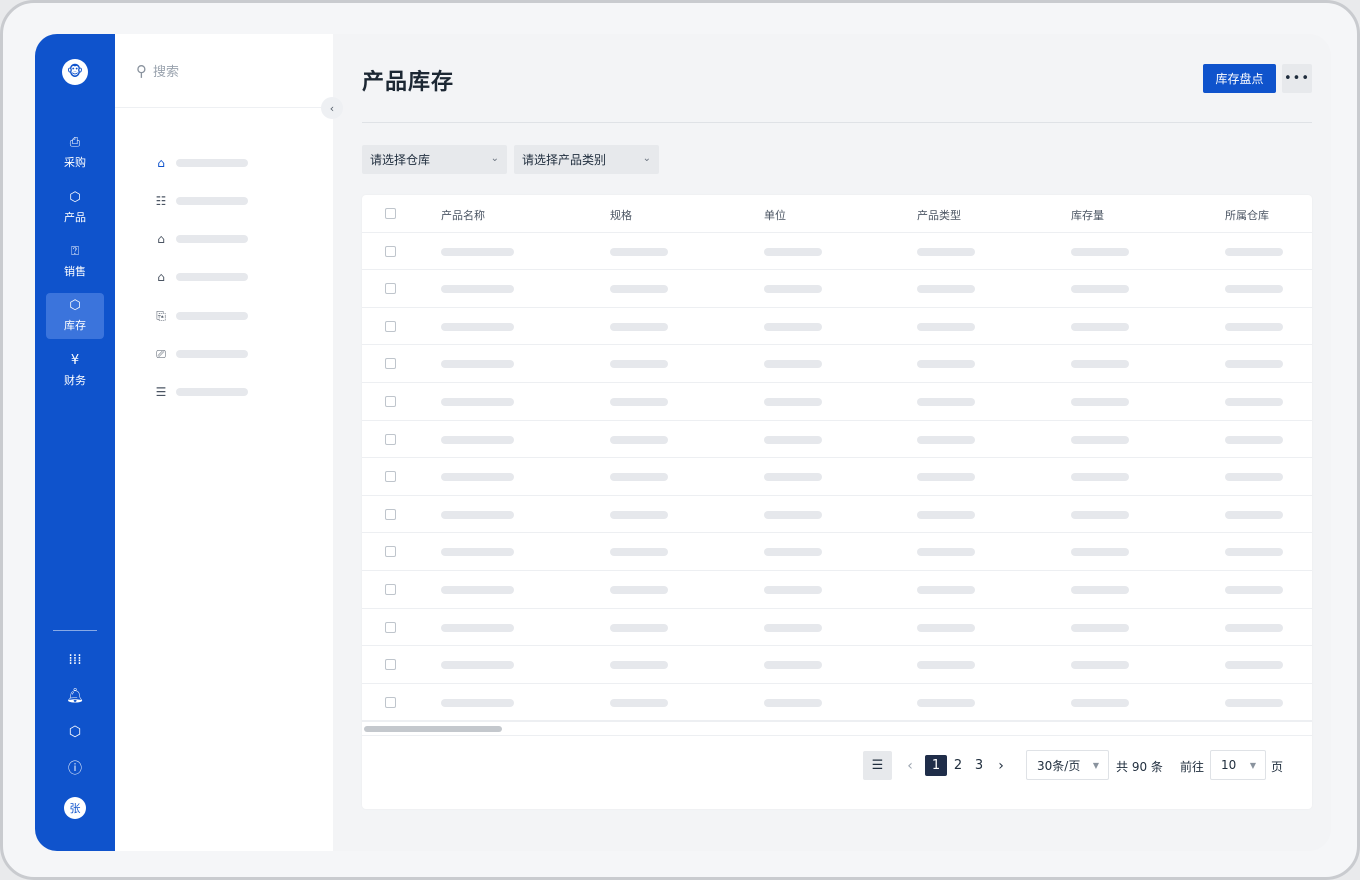 The height and width of the screenshot is (880, 1360). Describe the element at coordinates (1238, 765) in the screenshot. I see `goto-page-select: 10 ▼` at that location.